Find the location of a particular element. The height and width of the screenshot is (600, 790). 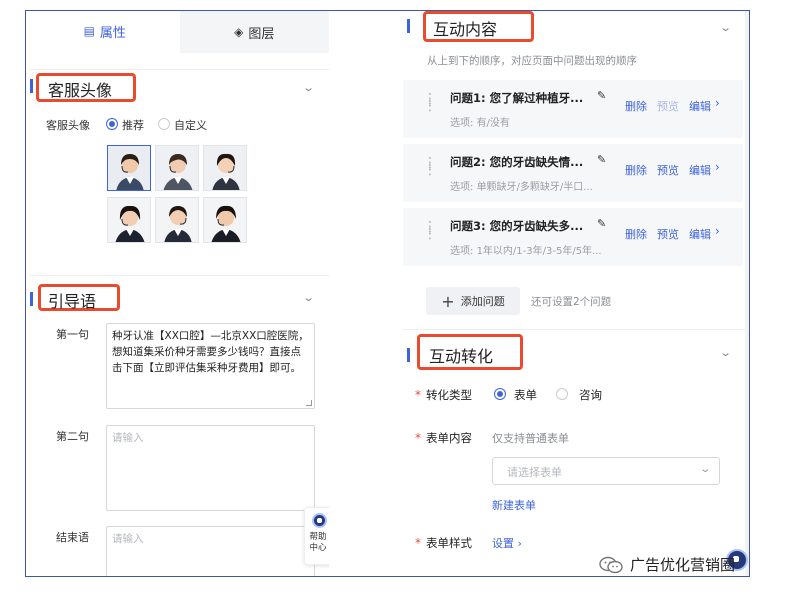

first-sentence-label: 第一句 is located at coordinates (72, 334).